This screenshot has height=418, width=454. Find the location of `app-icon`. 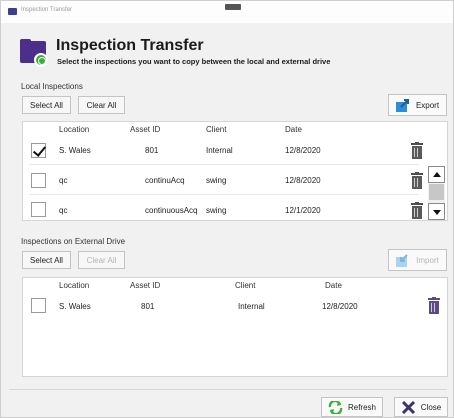

app-icon is located at coordinates (12, 11).